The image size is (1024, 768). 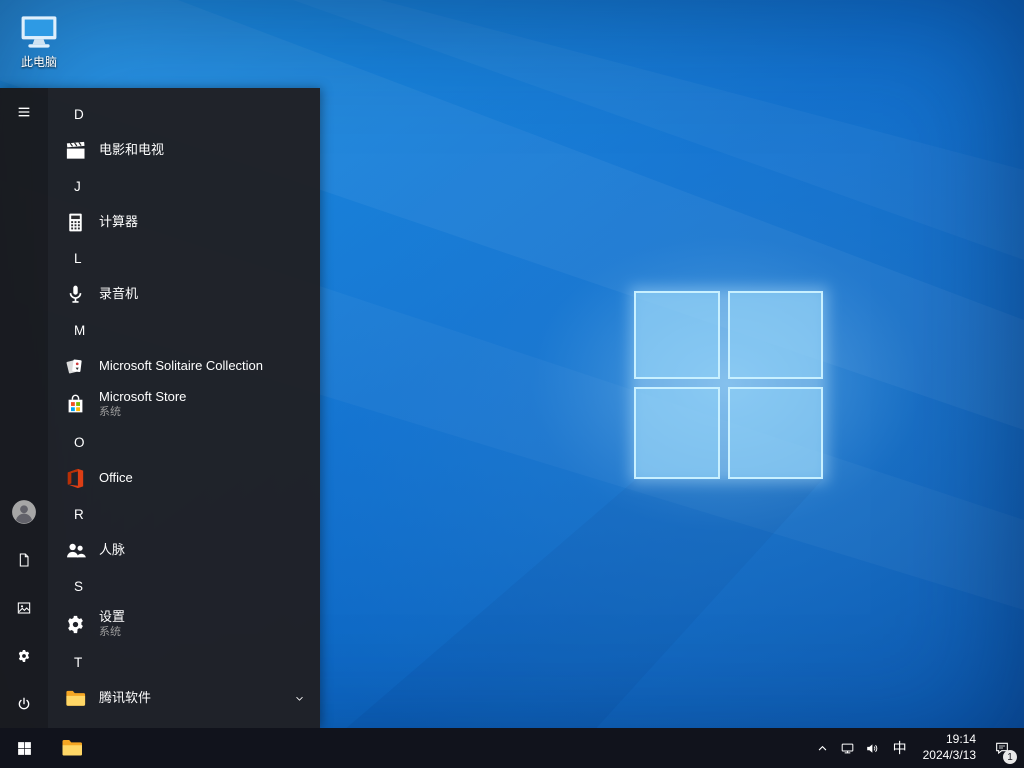 What do you see at coordinates (960, 739) in the screenshot?
I see `clock-time: 19:14` at bounding box center [960, 739].